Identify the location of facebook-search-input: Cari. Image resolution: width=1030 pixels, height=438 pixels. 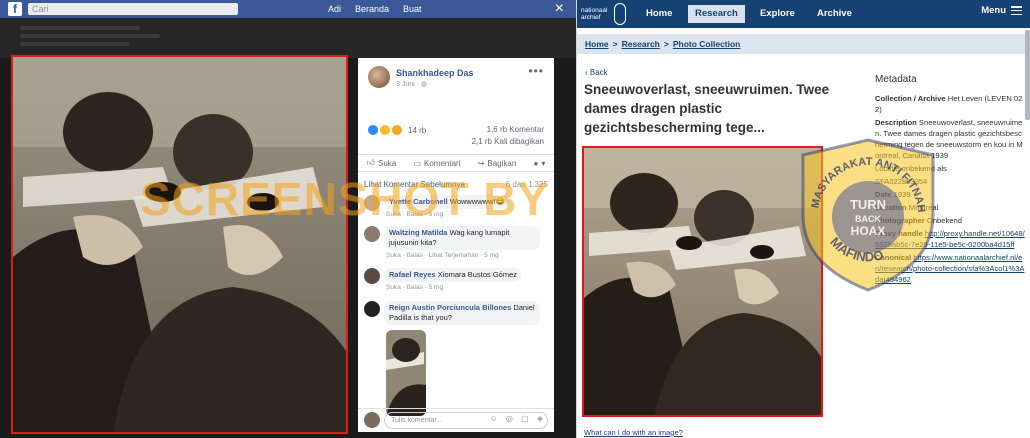
(133, 9).